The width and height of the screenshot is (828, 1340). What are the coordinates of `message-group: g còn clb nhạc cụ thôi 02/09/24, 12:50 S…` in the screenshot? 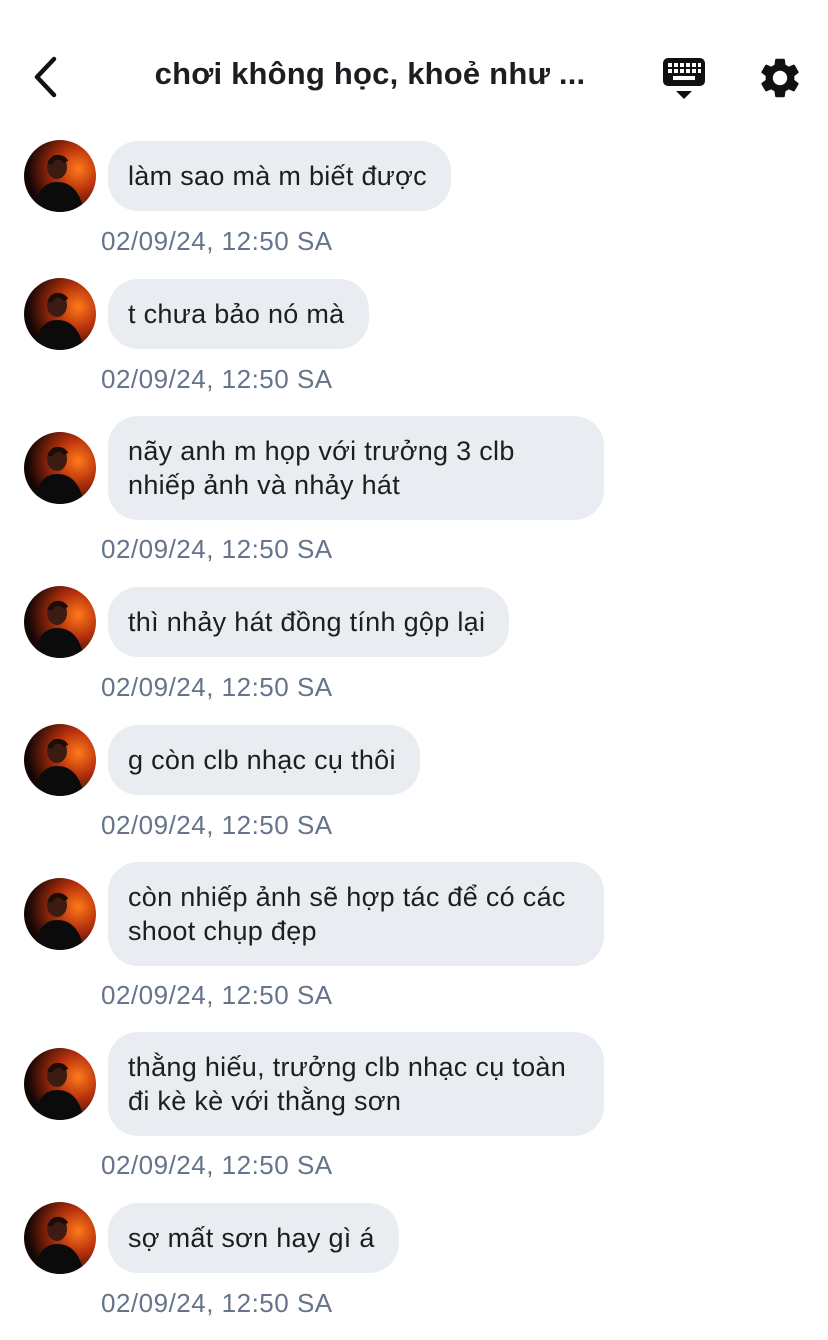 It's located at (414, 783).